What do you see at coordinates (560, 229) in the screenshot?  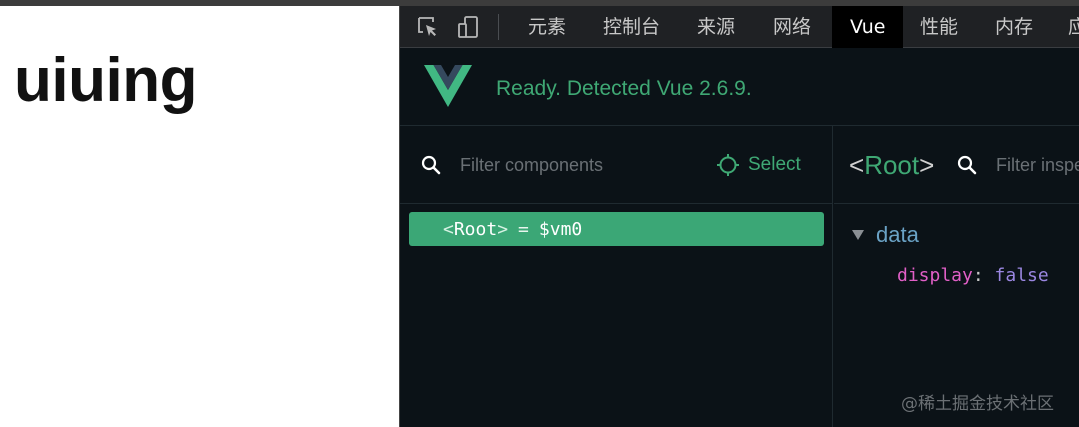 I see `vm-reference: $vm0` at bounding box center [560, 229].